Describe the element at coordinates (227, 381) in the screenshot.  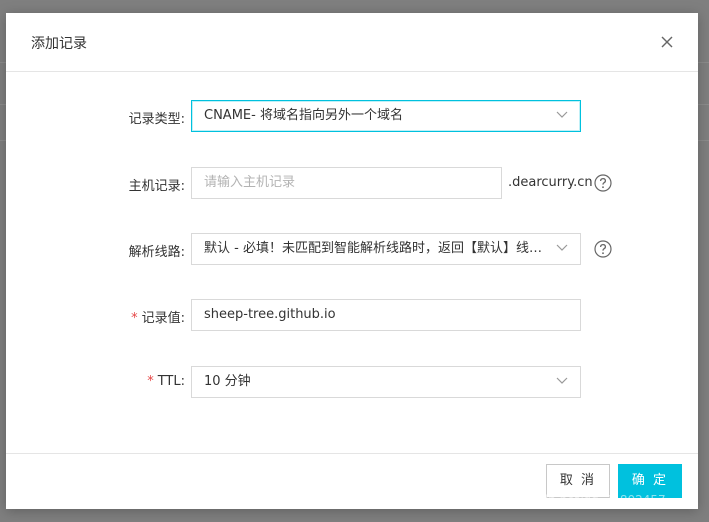
I see `ttl-value: 10 分钟` at that location.